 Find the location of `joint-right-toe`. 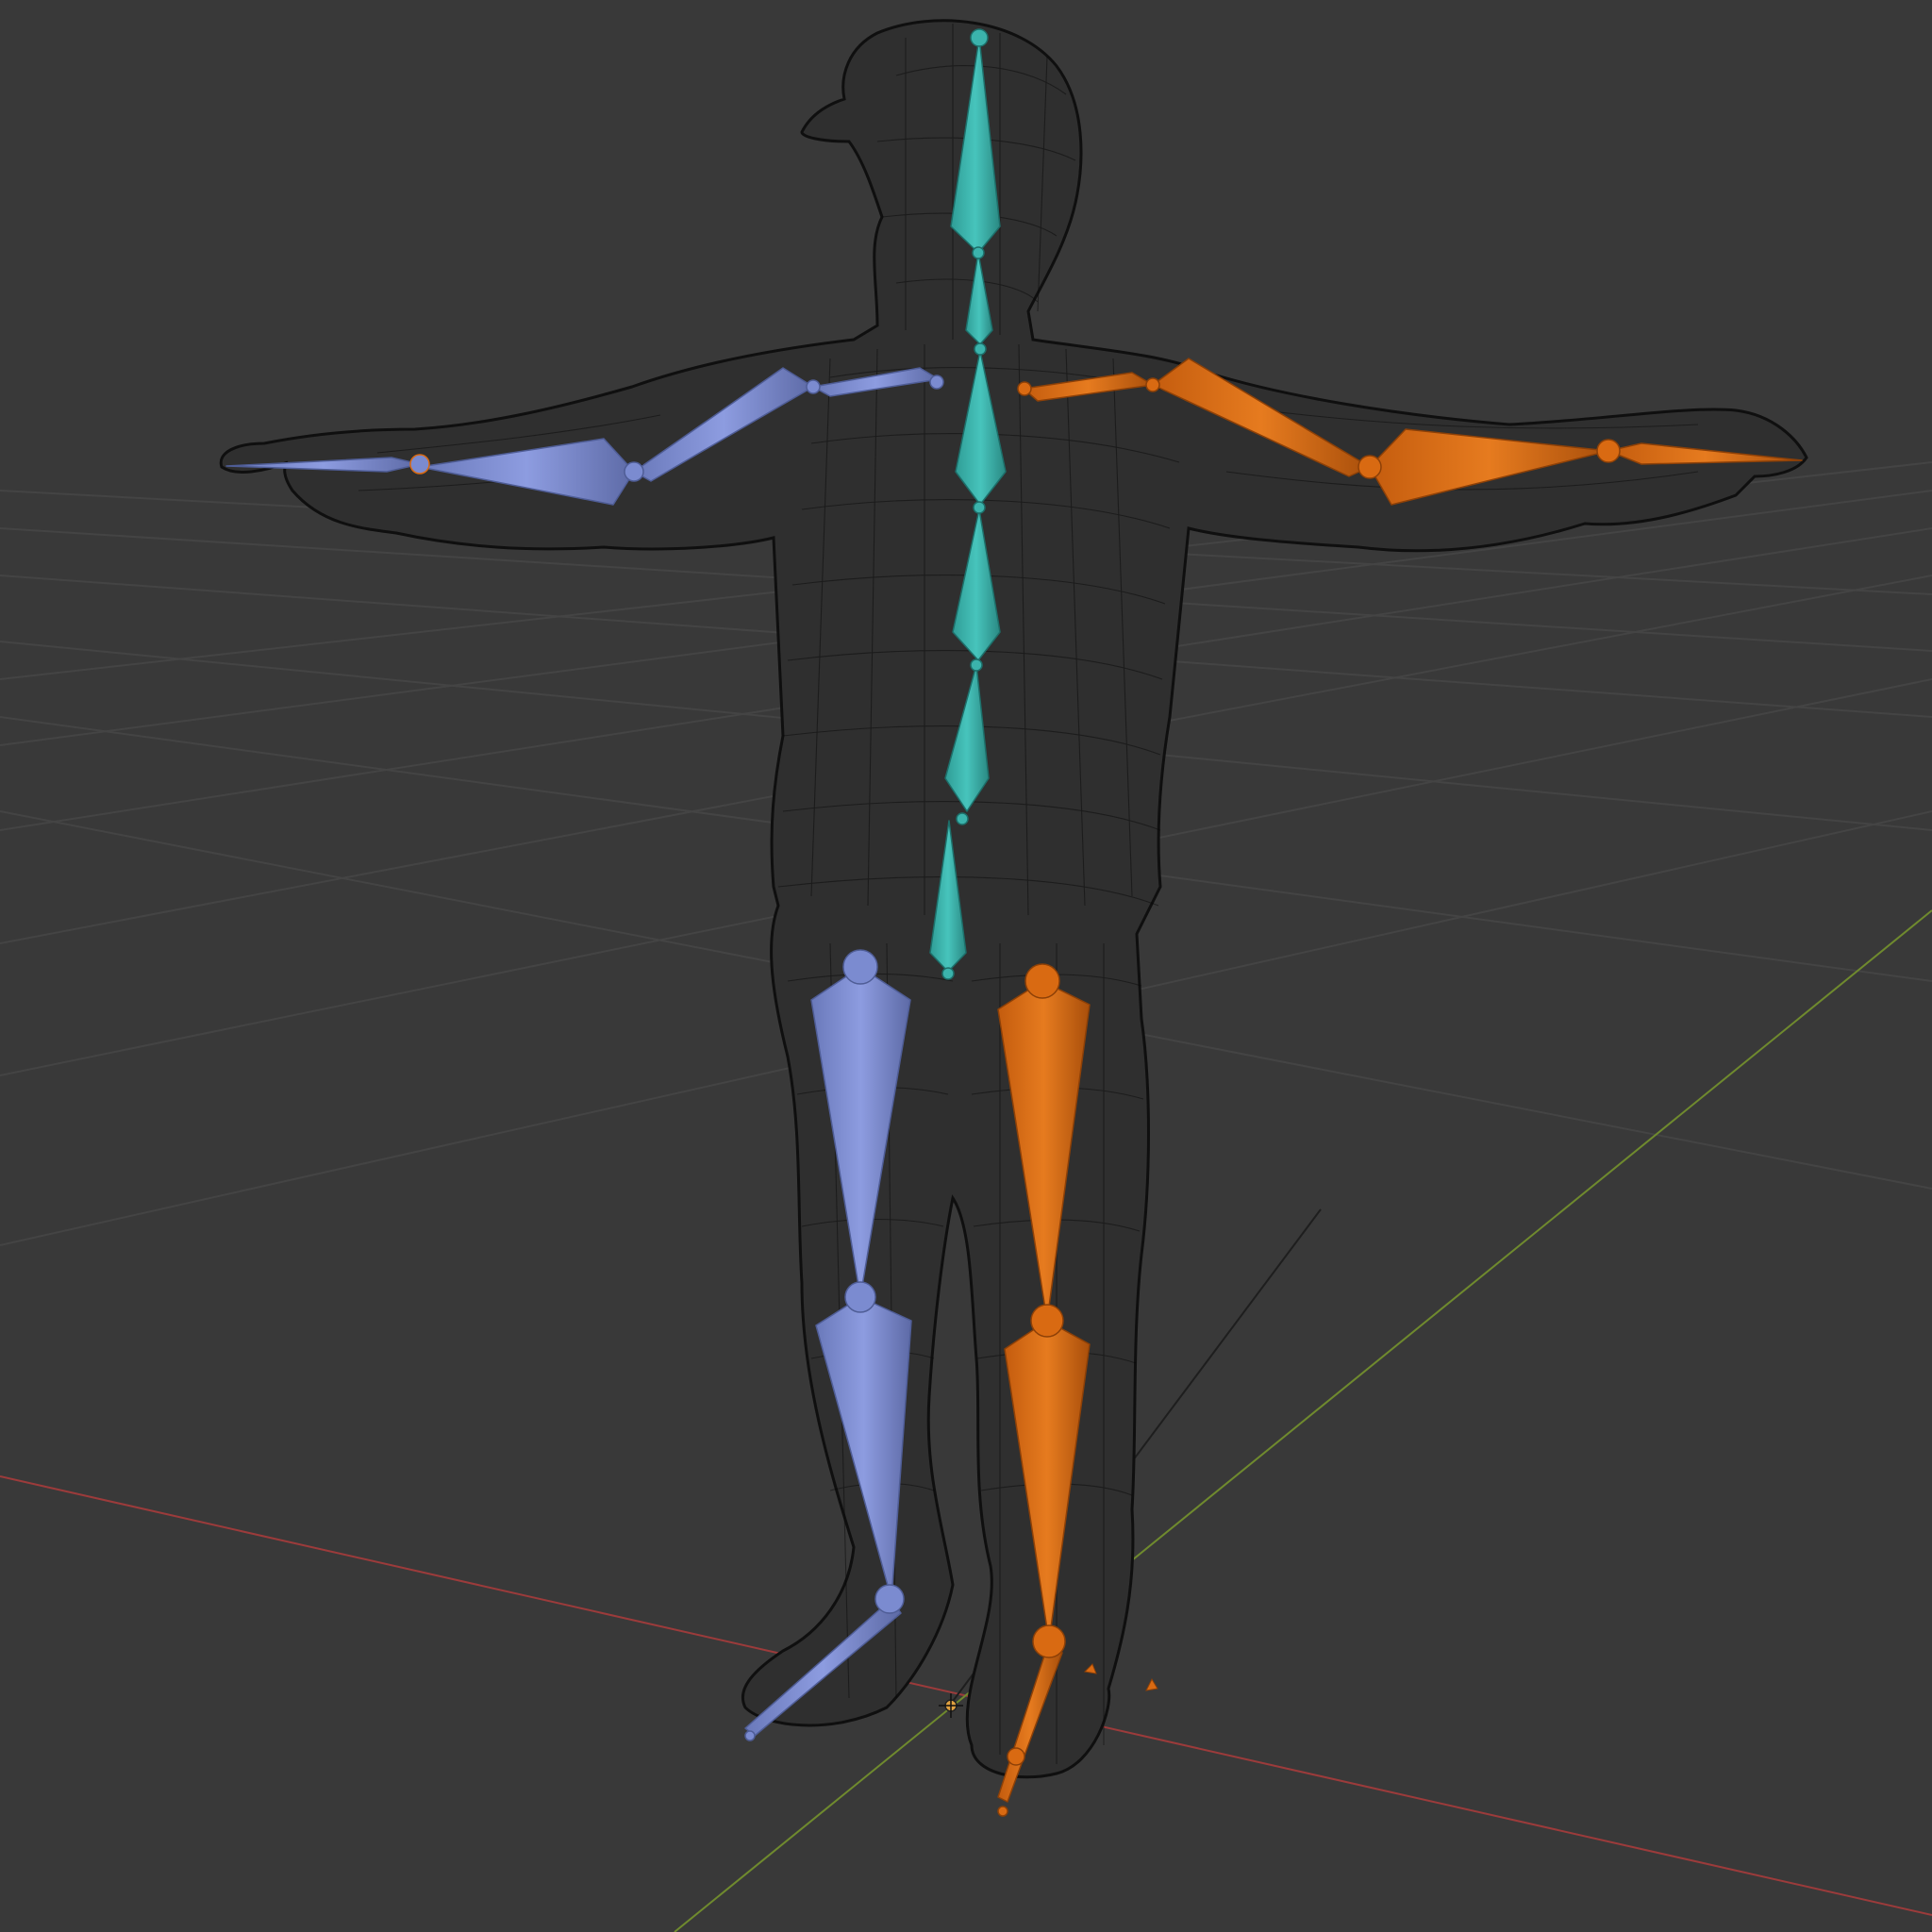

joint-right-toe is located at coordinates (1003, 1812).